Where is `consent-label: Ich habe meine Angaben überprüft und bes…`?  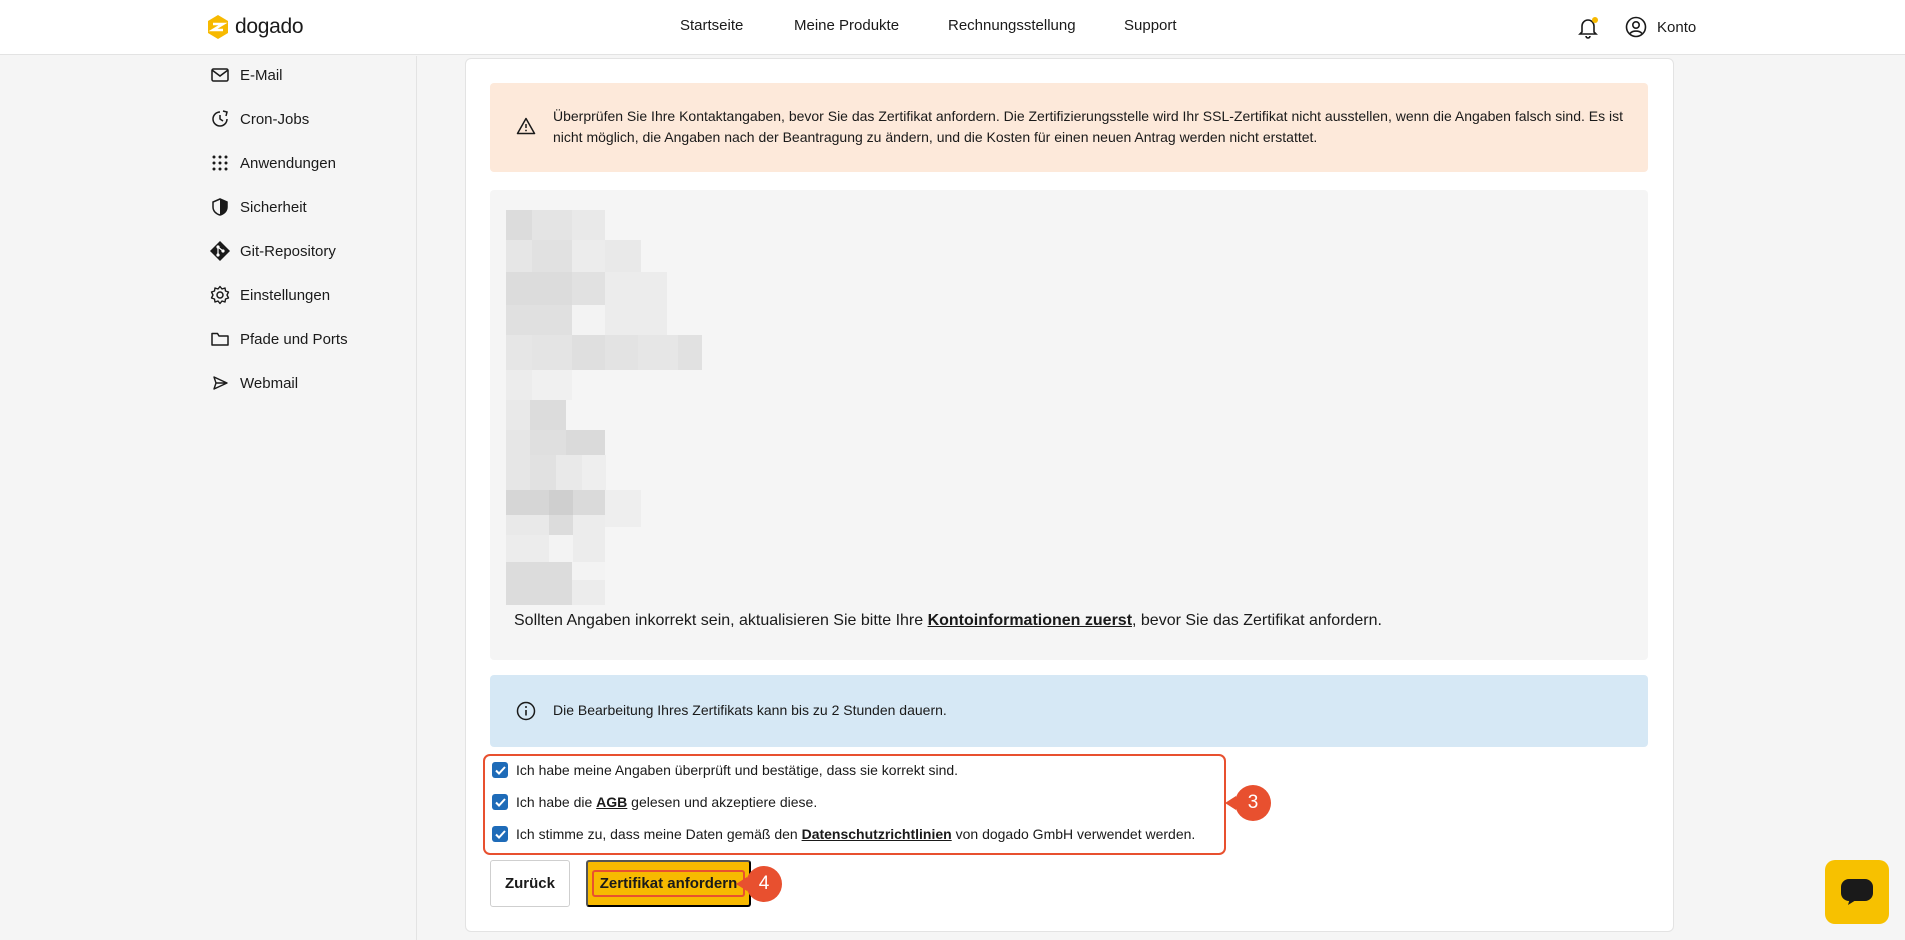 consent-label: Ich habe meine Angaben überprüft und bes… is located at coordinates (737, 770).